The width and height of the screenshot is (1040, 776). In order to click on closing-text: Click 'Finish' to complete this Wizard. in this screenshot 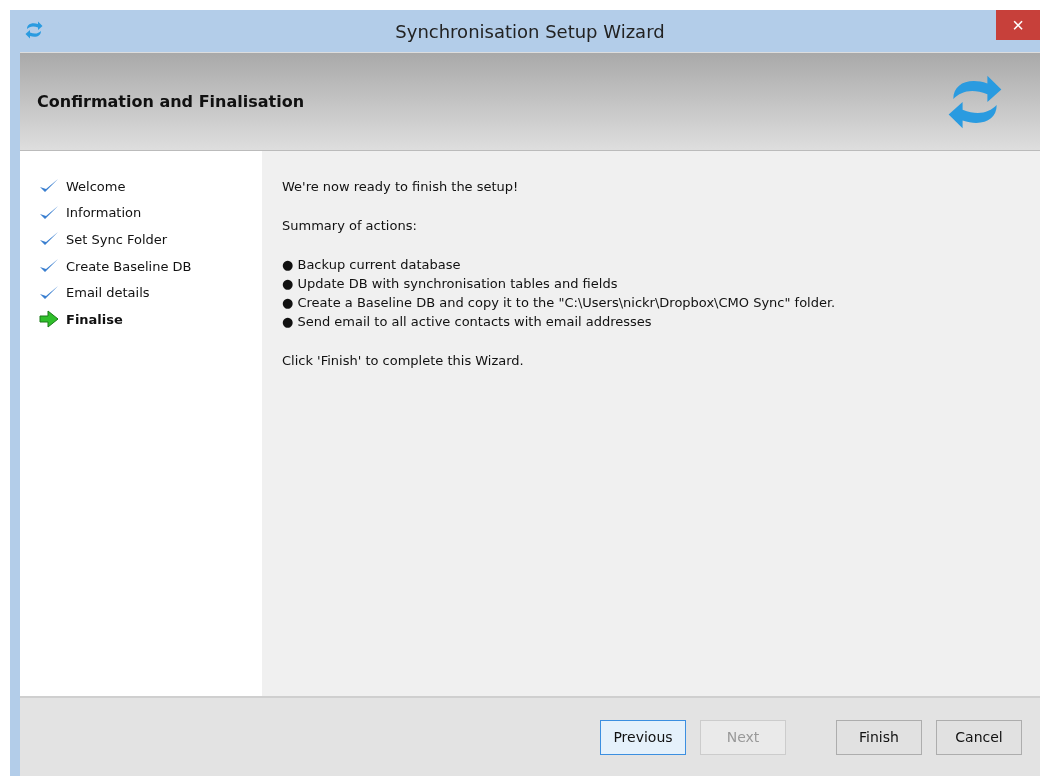, I will do `click(403, 361)`.